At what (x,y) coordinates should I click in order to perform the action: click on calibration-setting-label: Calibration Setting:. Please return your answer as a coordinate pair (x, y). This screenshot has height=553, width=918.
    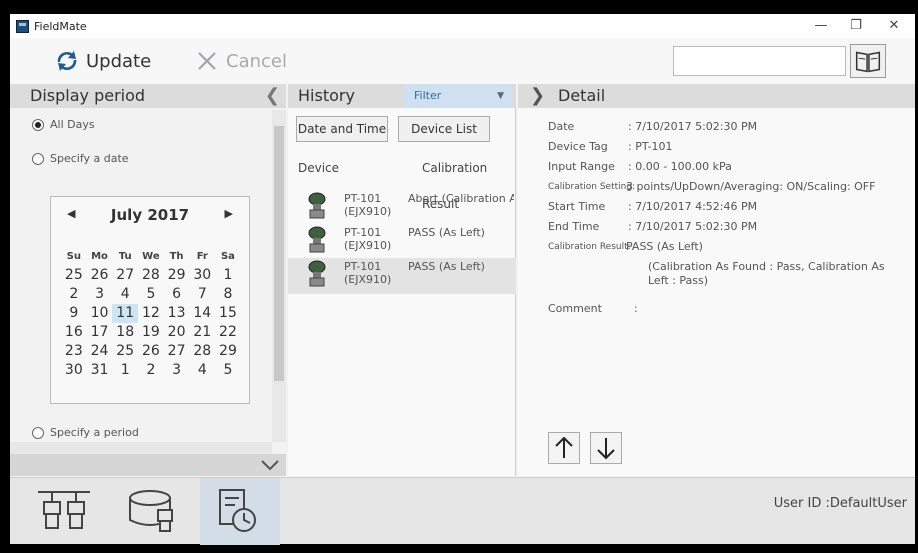
    Looking at the image, I should click on (592, 187).